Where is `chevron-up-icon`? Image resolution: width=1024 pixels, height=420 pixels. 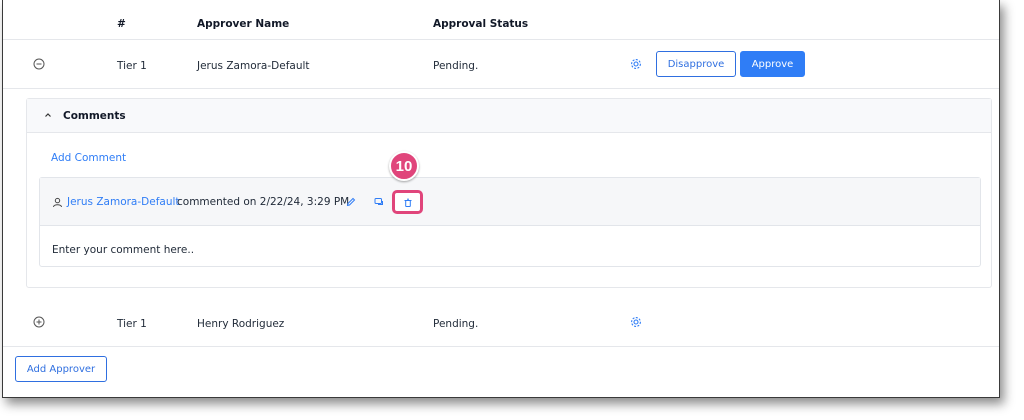 chevron-up-icon is located at coordinates (48, 115).